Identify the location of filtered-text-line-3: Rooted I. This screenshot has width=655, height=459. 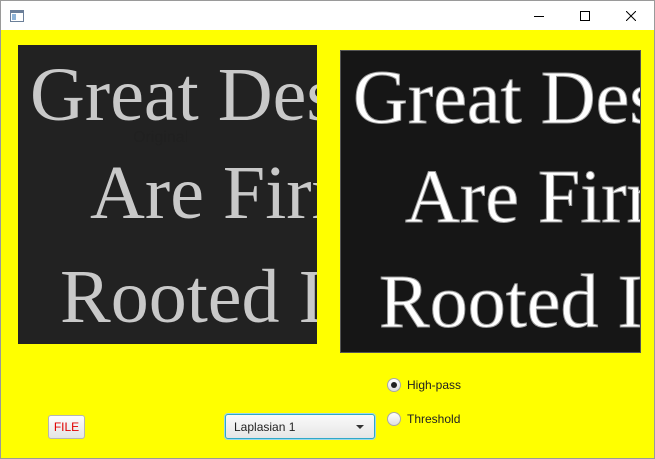
(509, 302).